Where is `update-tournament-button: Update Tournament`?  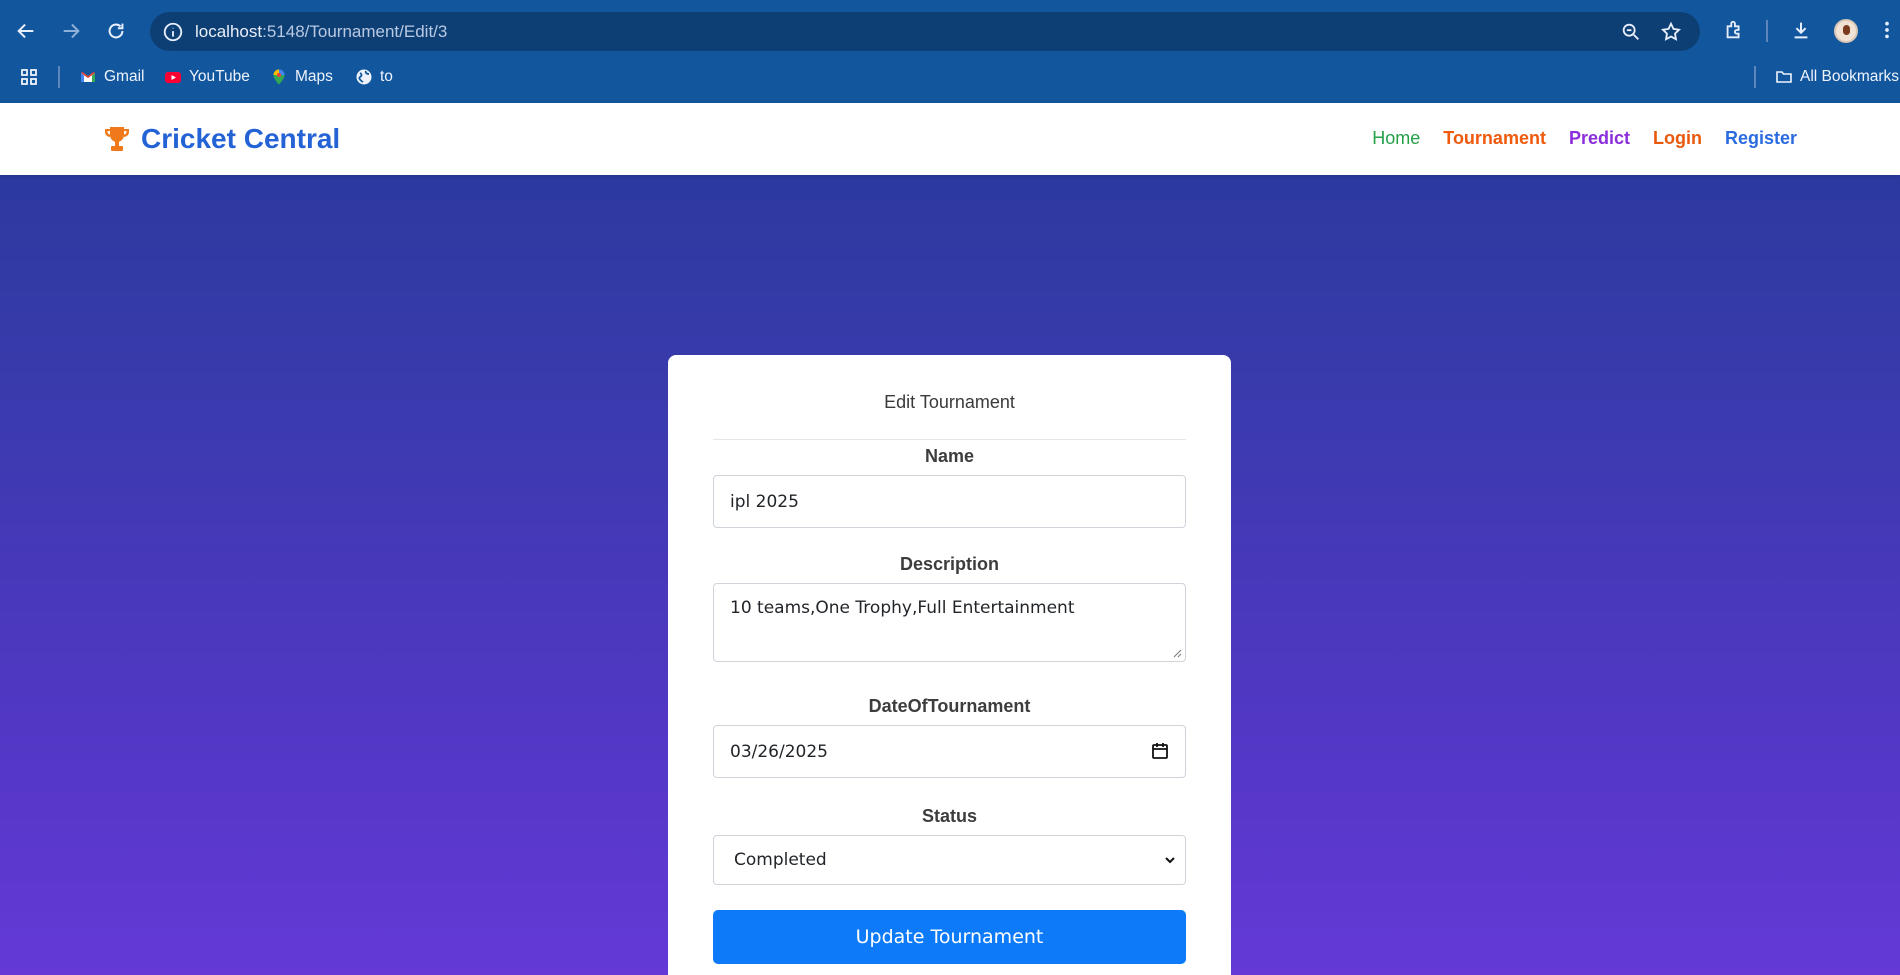
update-tournament-button: Update Tournament is located at coordinates (949, 937).